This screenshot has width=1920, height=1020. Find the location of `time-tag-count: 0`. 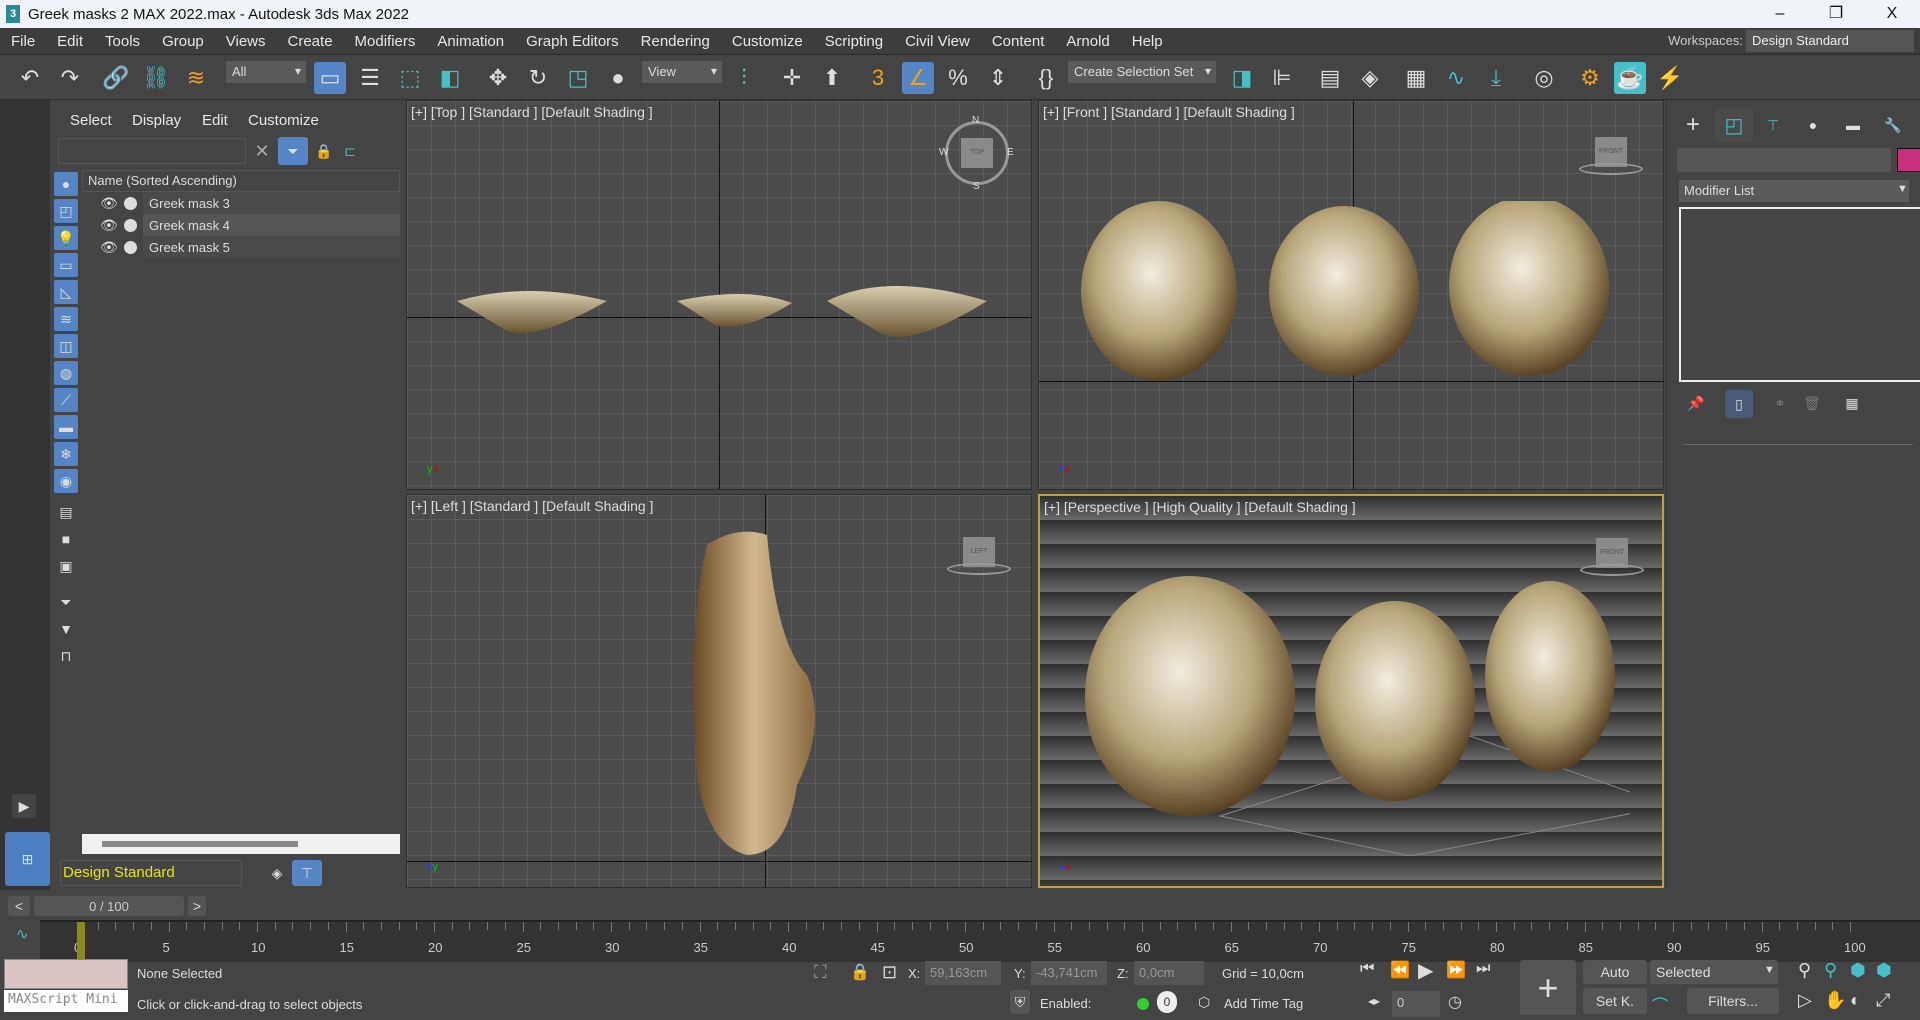

time-tag-count: 0 is located at coordinates (1167, 1002).